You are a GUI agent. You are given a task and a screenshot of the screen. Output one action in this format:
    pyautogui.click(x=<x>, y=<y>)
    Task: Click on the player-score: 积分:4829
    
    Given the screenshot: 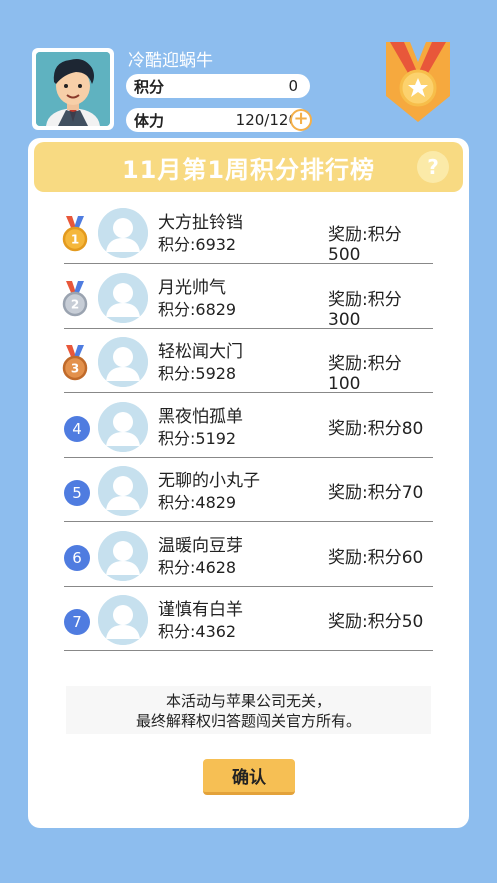 What is the action you would take?
    pyautogui.click(x=197, y=502)
    